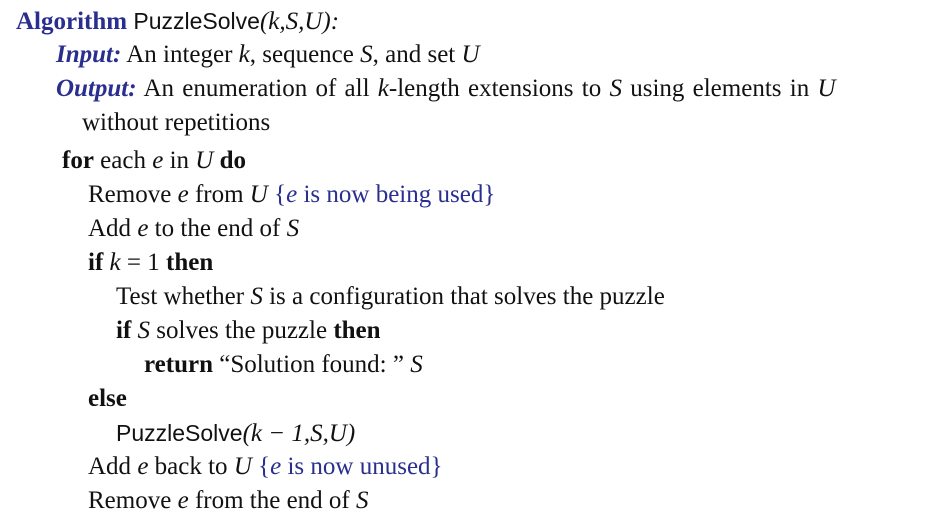 The width and height of the screenshot is (935, 531). I want to click on recursive-call-line: PuzzleSolve(k − 1,S,U), so click(235, 433).